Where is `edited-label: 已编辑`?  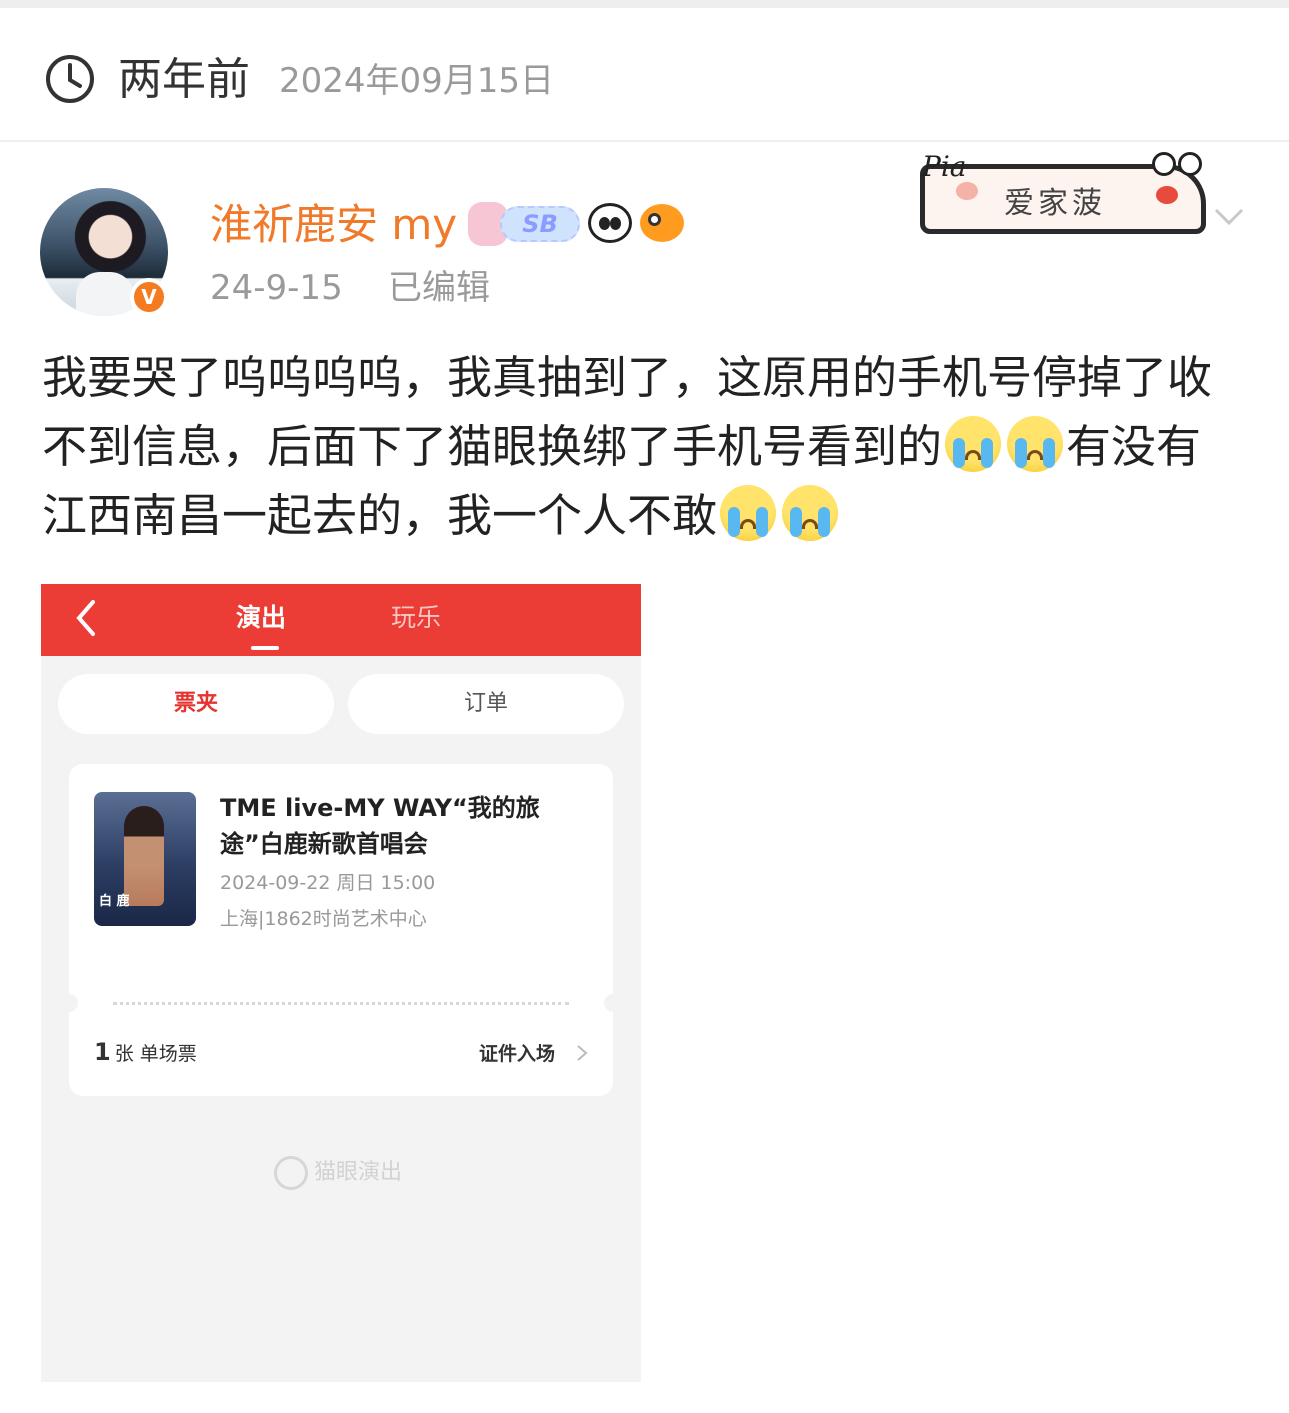
edited-label: 已编辑 is located at coordinates (439, 288).